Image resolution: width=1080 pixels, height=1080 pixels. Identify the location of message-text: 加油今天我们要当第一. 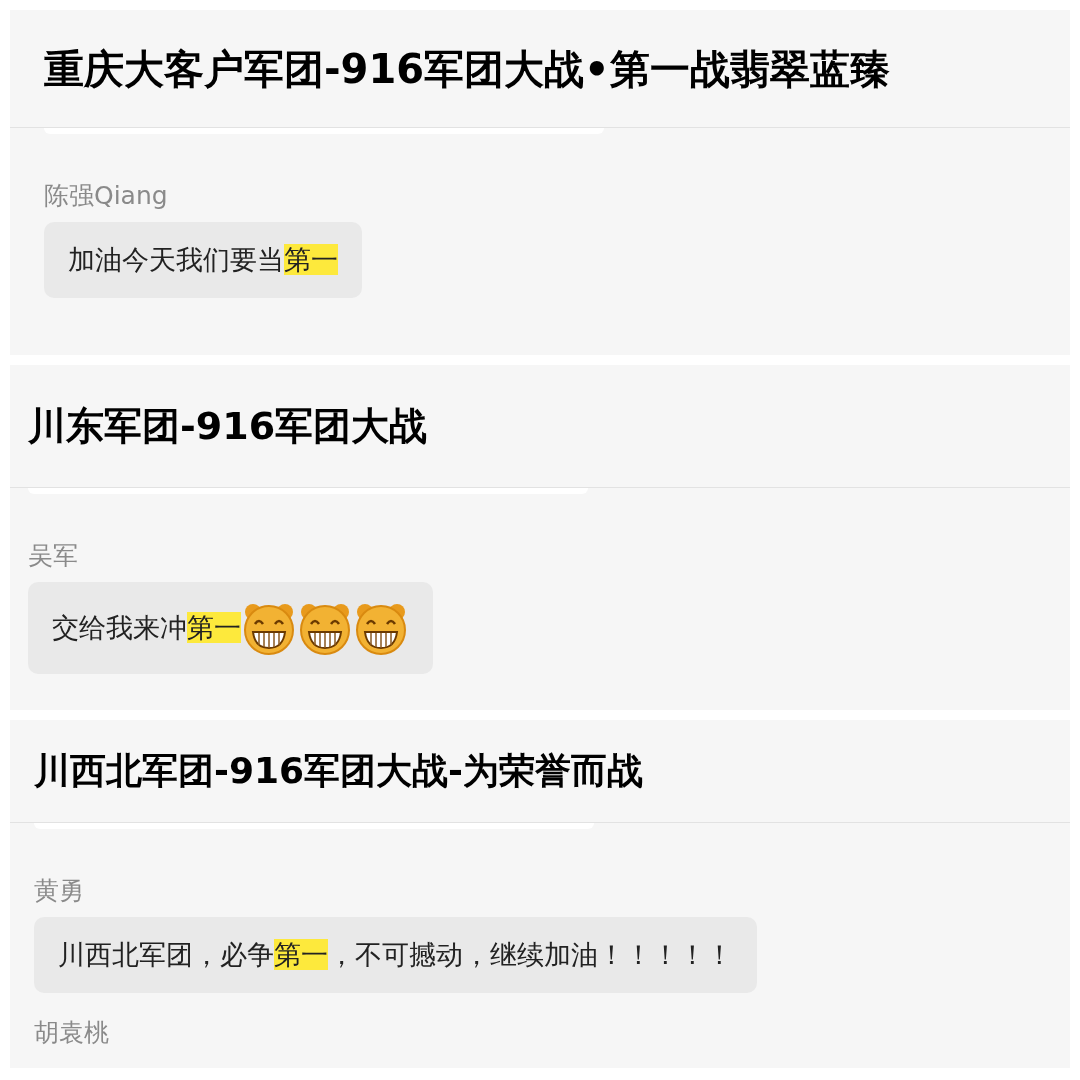
(203, 260).